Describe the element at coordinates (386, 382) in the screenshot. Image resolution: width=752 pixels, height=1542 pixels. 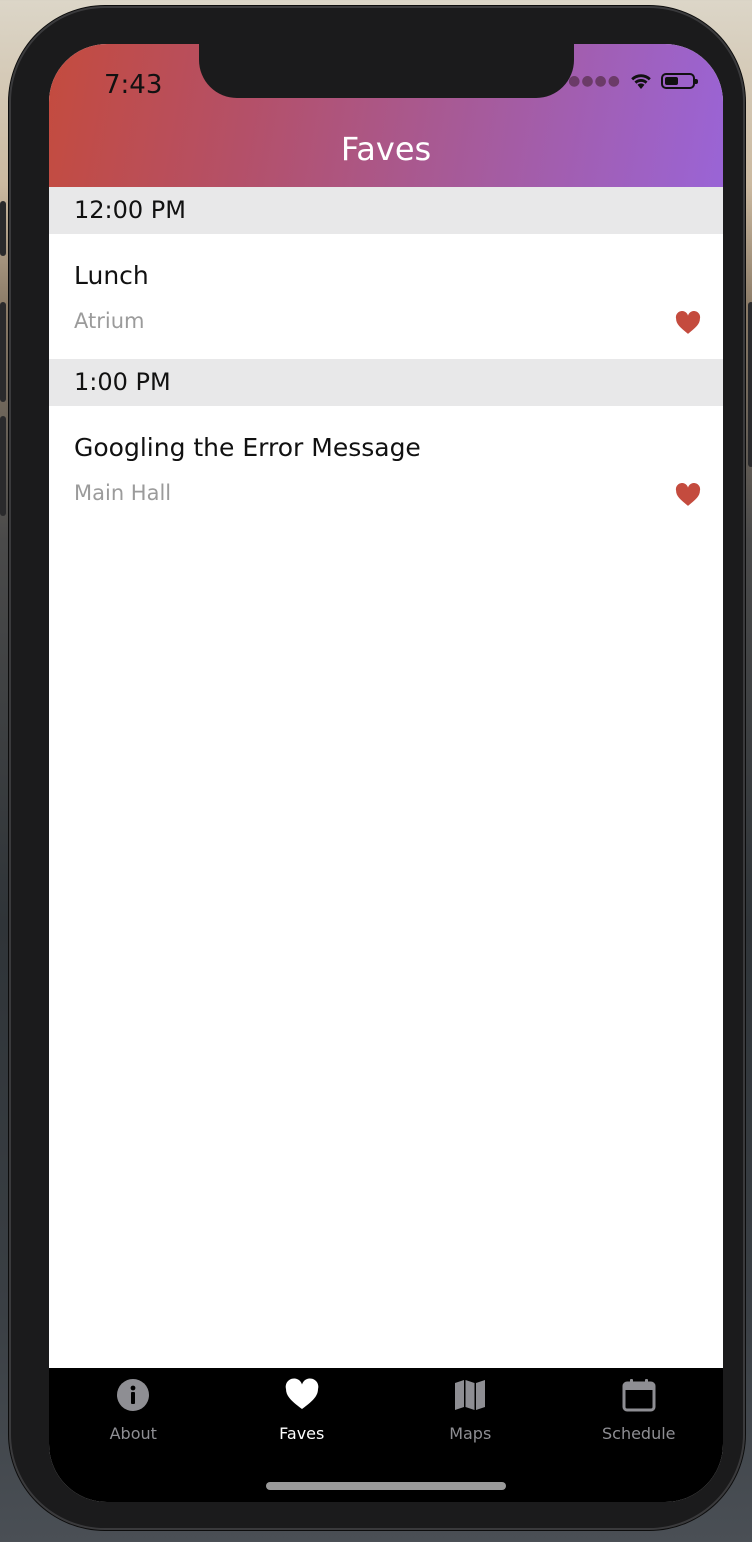
I see `section-header-time: 1:00 PM` at that location.